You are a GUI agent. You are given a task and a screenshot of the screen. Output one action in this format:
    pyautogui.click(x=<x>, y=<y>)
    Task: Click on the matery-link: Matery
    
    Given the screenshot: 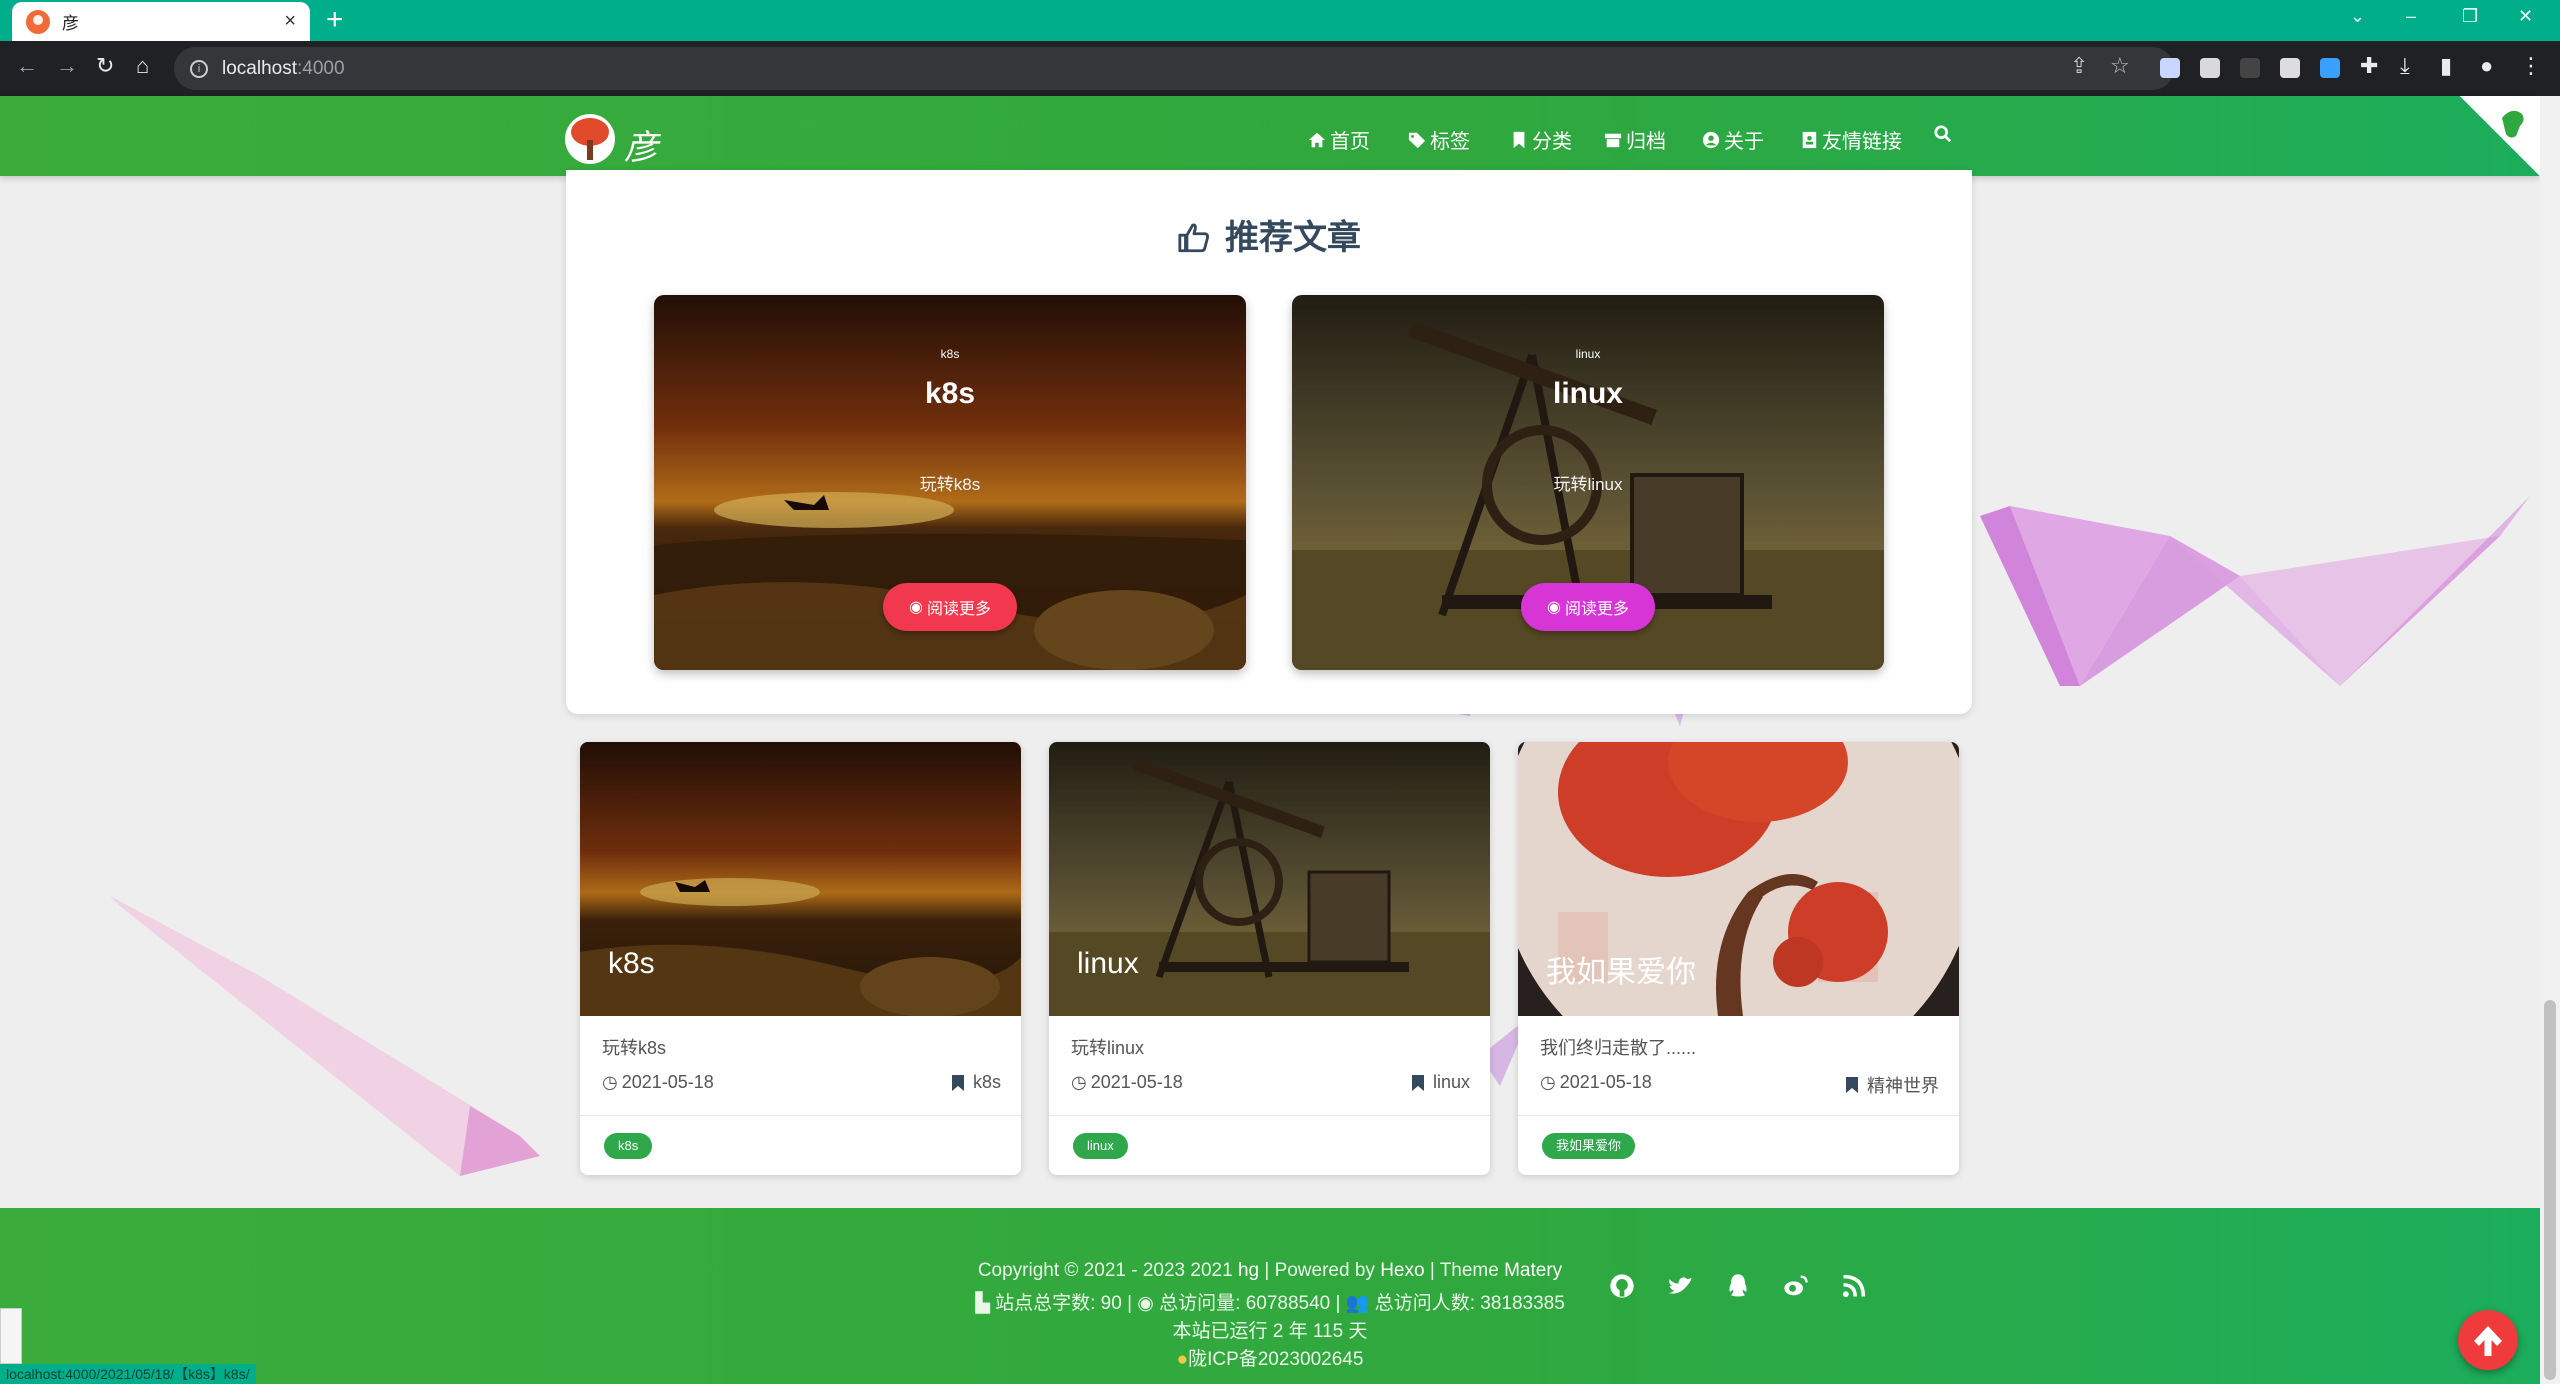 What is the action you would take?
    pyautogui.click(x=1533, y=1270)
    